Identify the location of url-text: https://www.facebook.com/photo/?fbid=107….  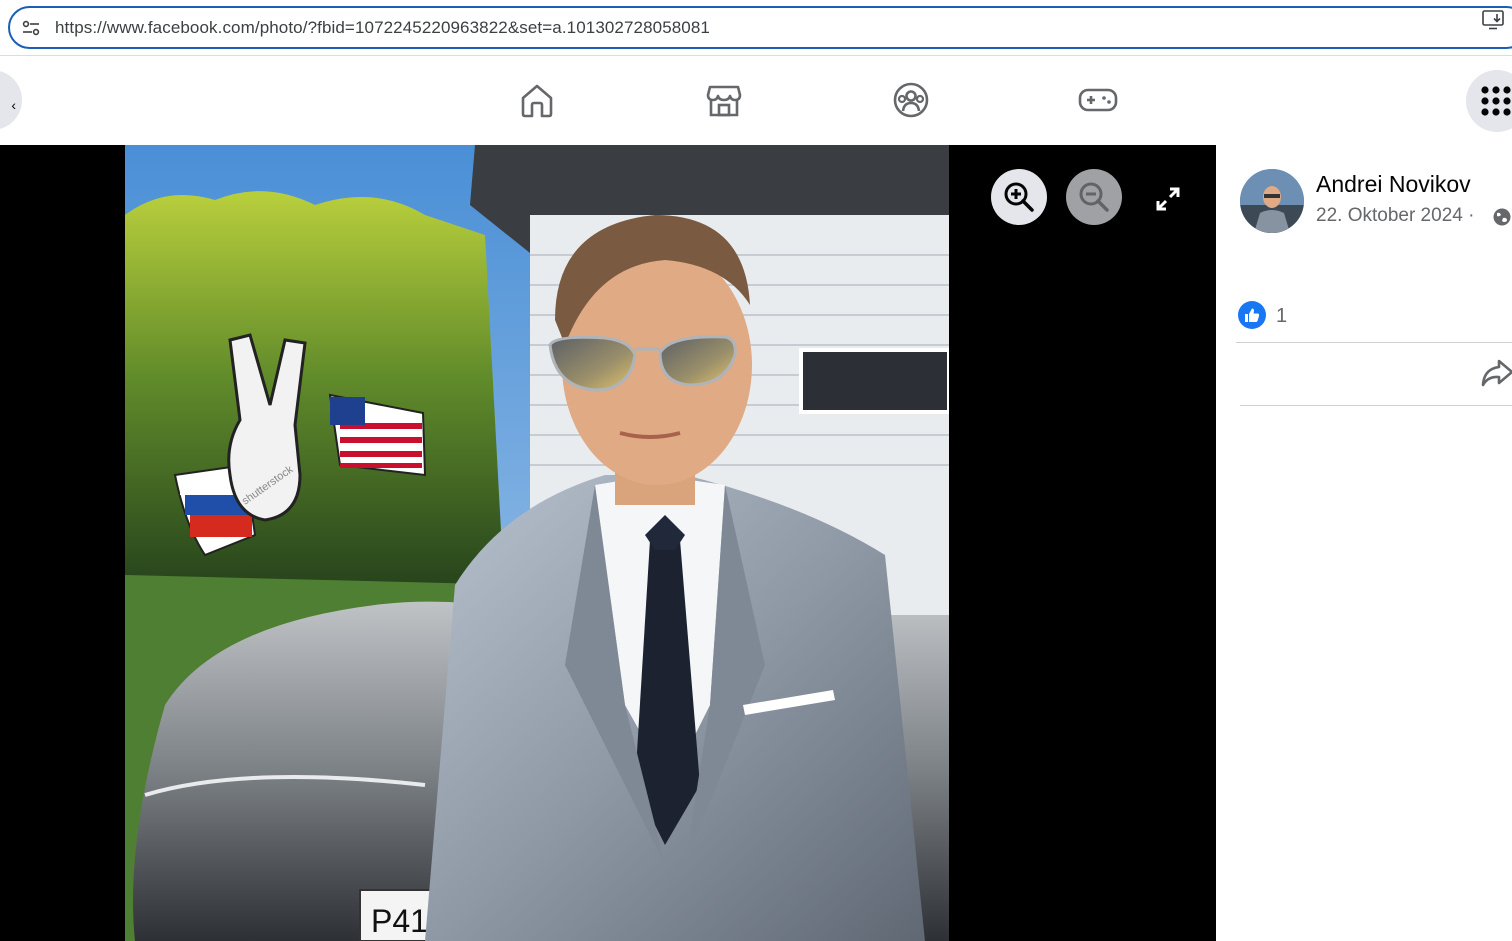
(382, 28).